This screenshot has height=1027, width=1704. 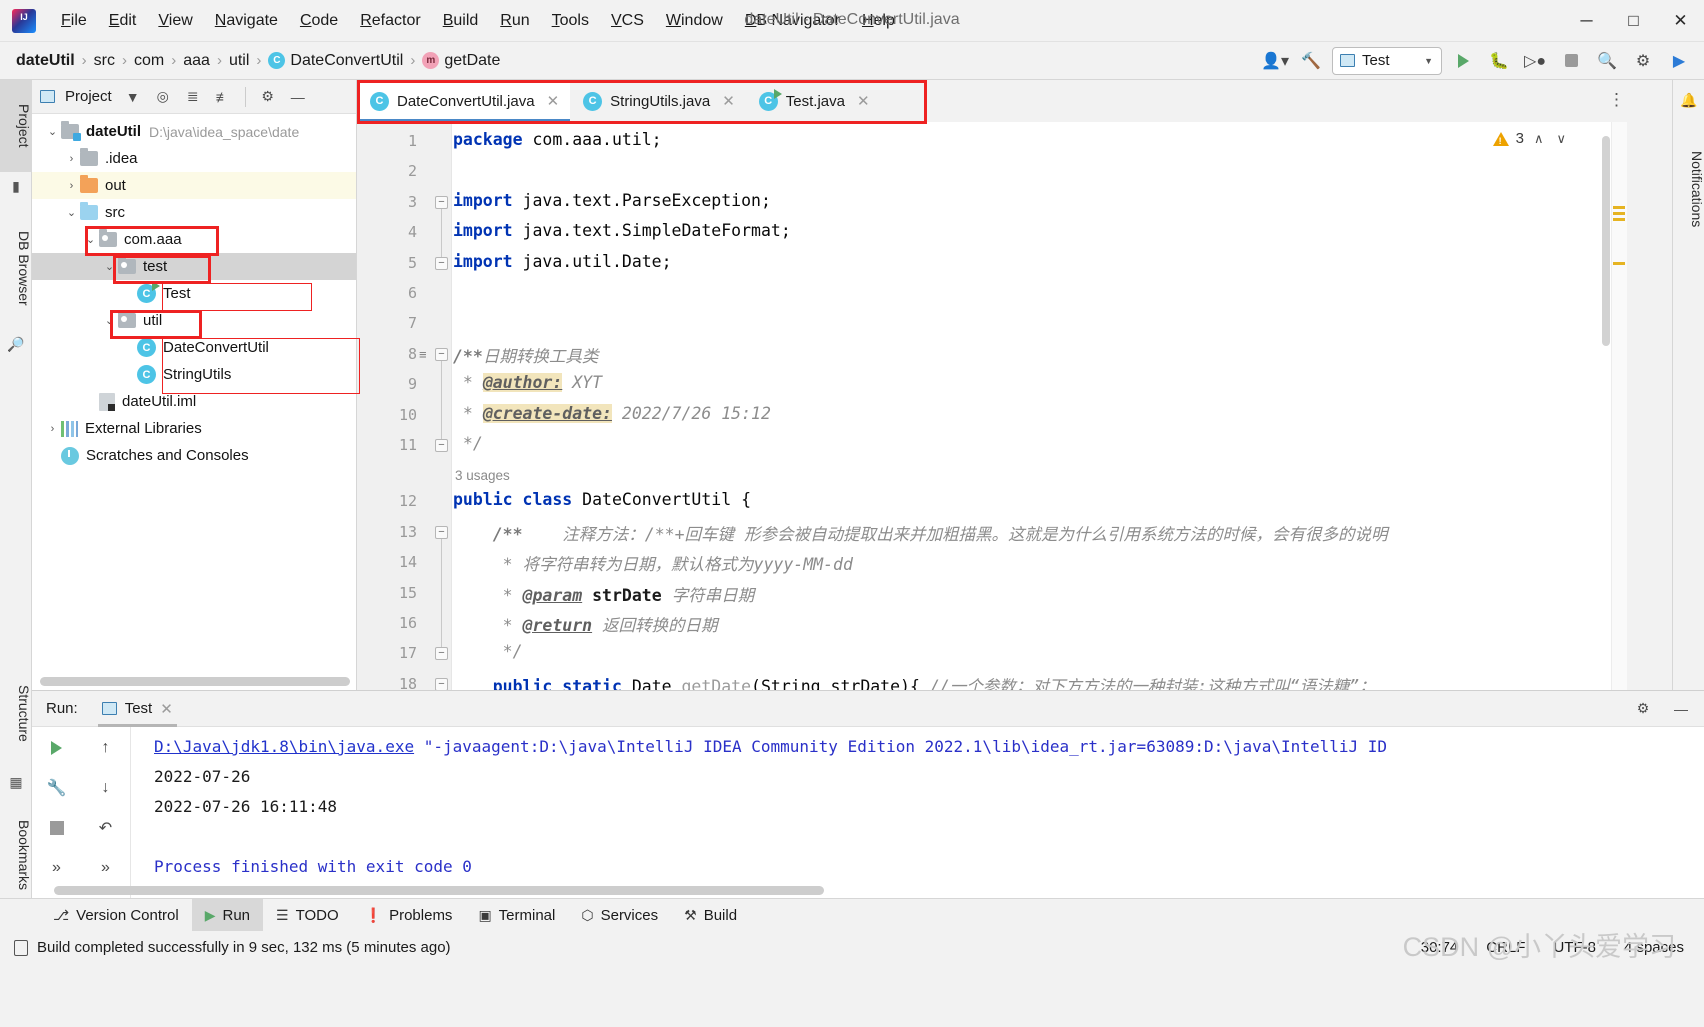 I want to click on menu-item-code: Code, so click(x=319, y=21).